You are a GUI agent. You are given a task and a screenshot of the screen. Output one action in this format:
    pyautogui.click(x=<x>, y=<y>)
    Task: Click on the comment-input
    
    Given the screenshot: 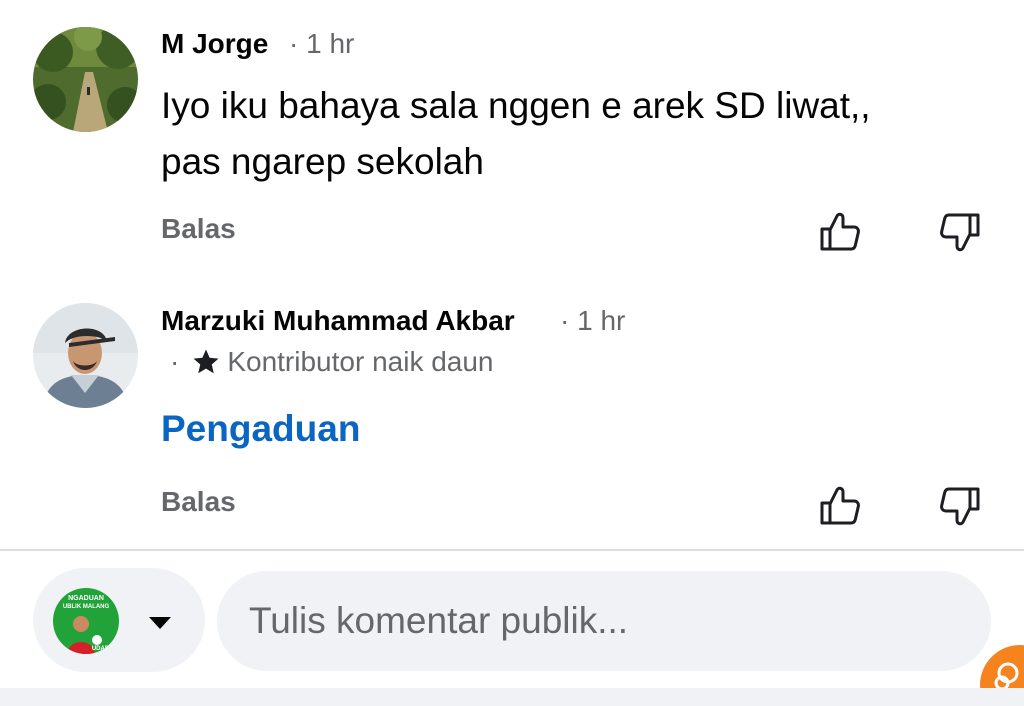 What is the action you would take?
    pyautogui.click(x=609, y=621)
    